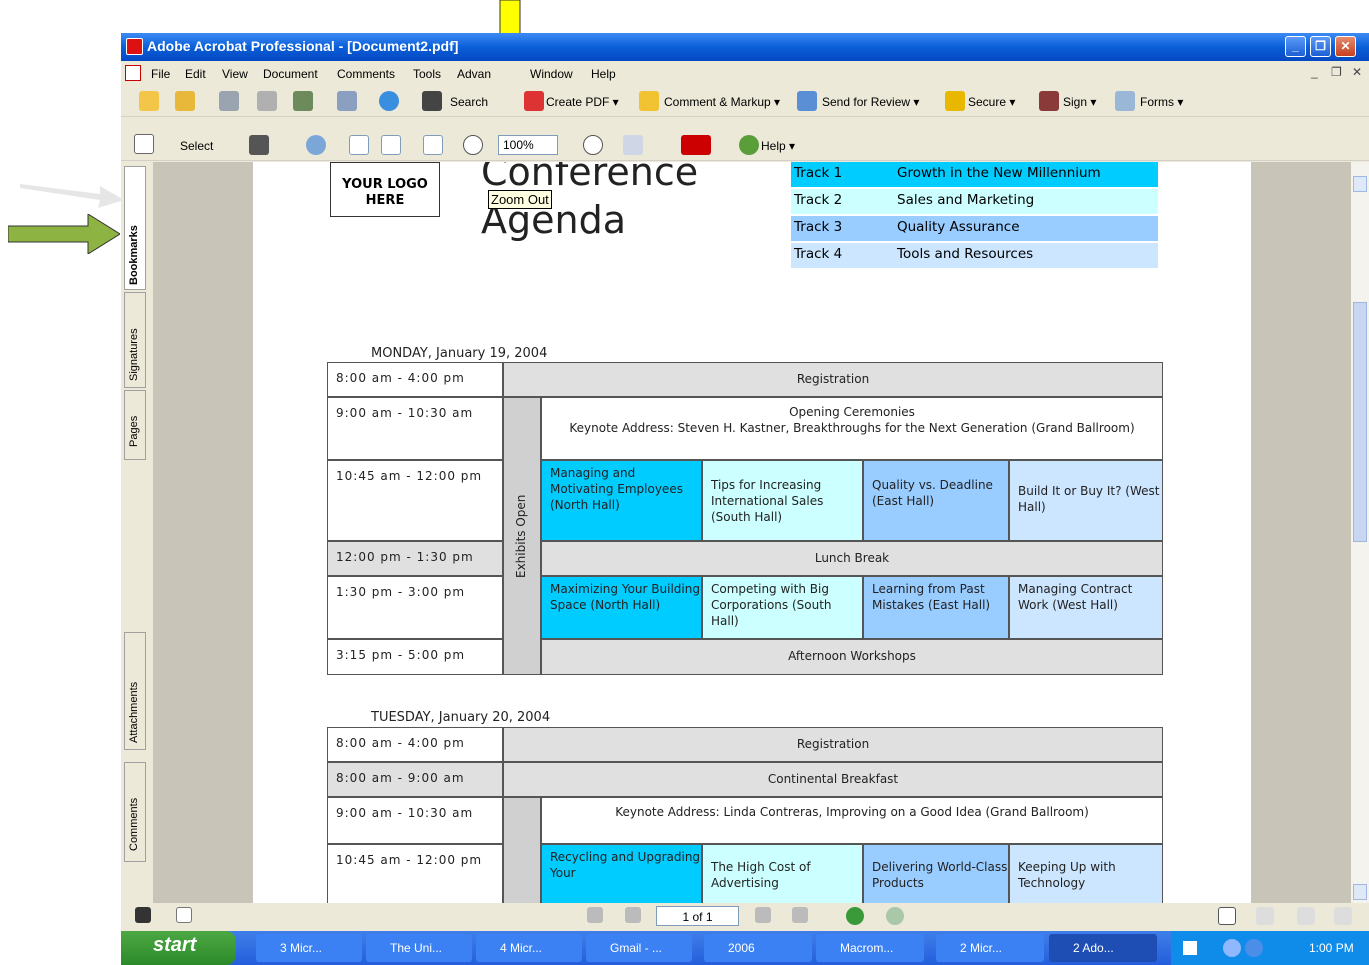 The height and width of the screenshot is (965, 1369). I want to click on time-cell: 12:00 pm - 1:30 pm, so click(415, 558).